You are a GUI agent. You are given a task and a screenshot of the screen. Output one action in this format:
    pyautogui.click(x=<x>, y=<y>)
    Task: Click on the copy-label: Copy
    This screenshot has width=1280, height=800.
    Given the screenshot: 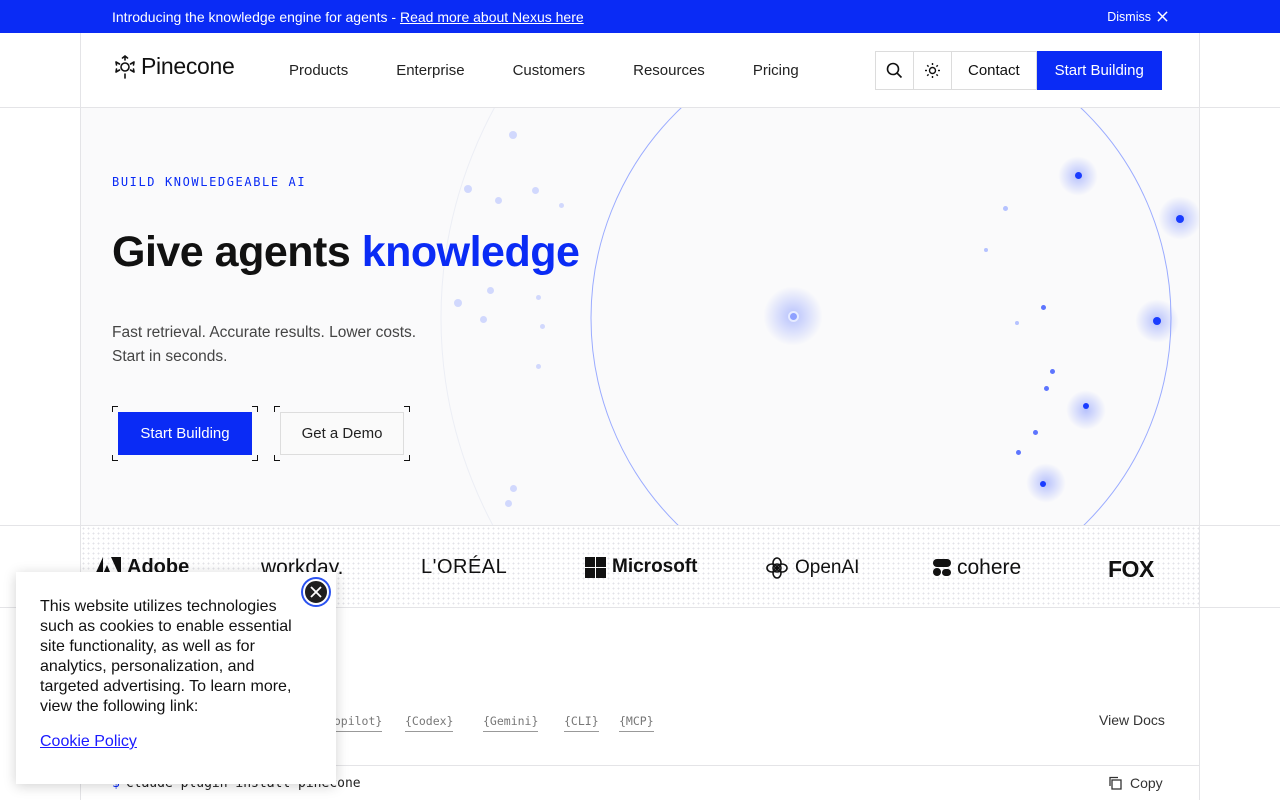 What is the action you would take?
    pyautogui.click(x=1146, y=783)
    